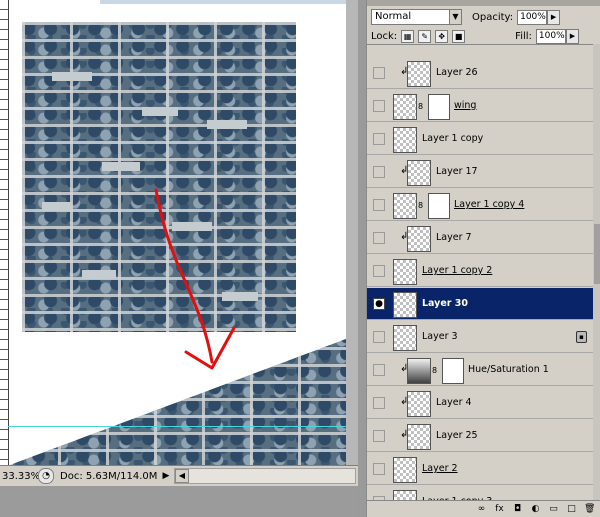 The image size is (600, 517). I want to click on layer-row: 8 wing, so click(480, 106).